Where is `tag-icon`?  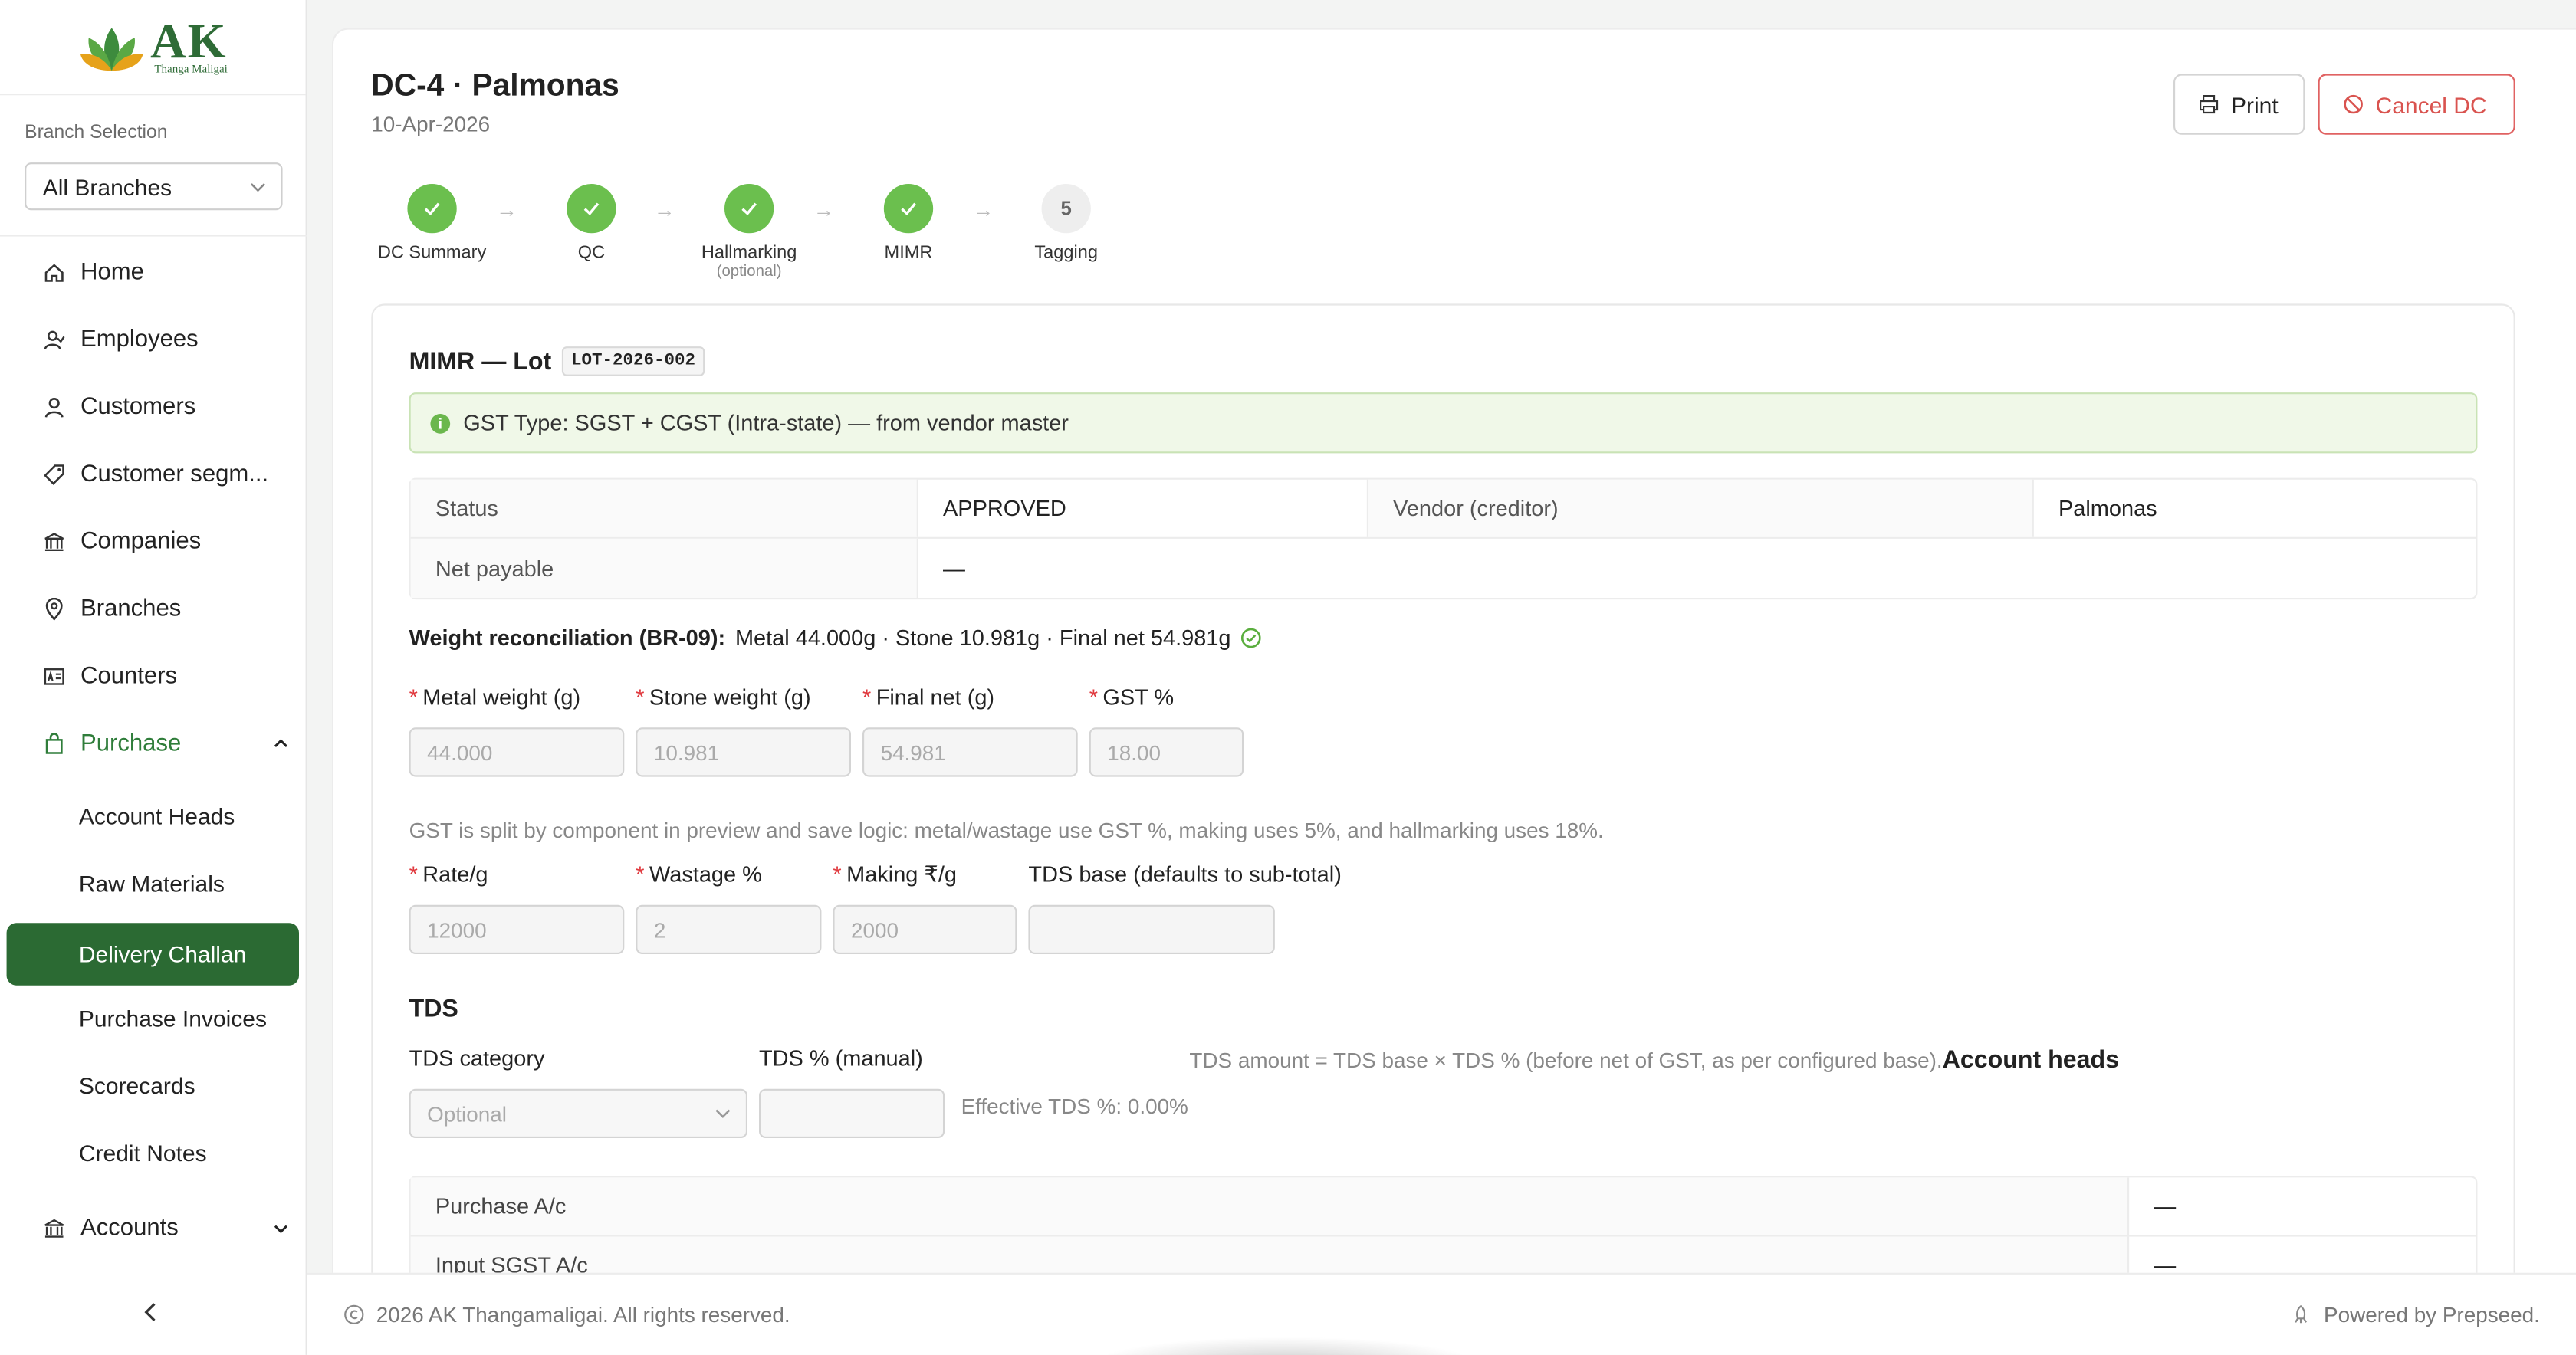
tag-icon is located at coordinates (54, 474).